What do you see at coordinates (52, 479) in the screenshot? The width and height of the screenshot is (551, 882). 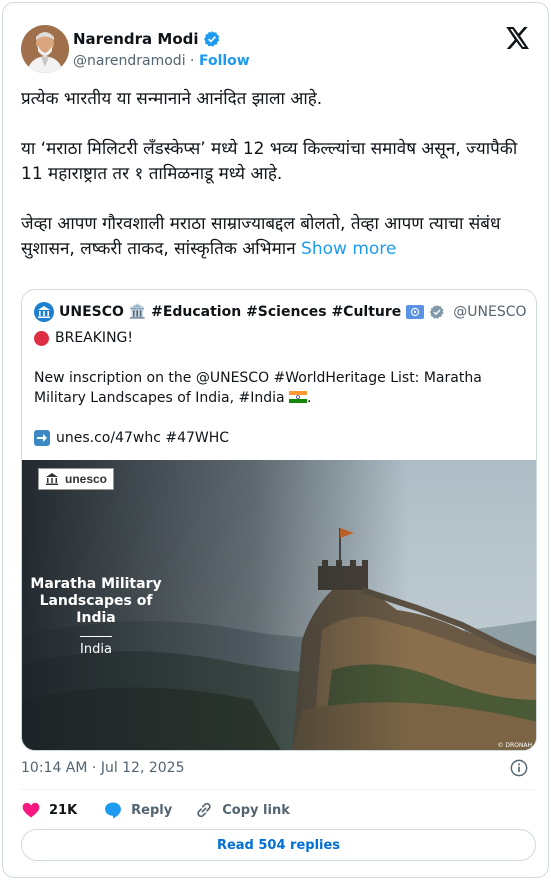 I see `museum-icon` at bounding box center [52, 479].